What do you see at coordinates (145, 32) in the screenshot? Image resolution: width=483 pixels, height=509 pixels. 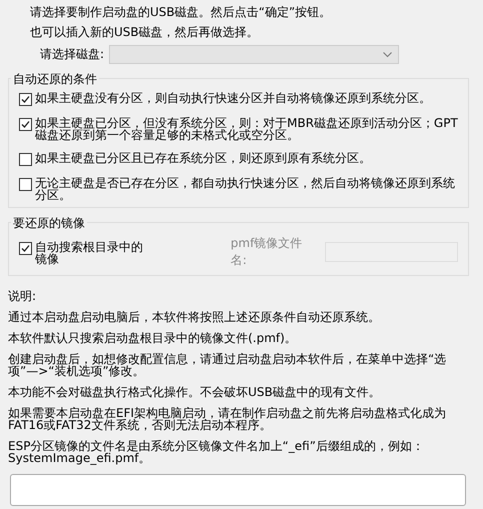 I see `instruction-text: 也可以插入新的USB磁盘，然后再做选择。` at bounding box center [145, 32].